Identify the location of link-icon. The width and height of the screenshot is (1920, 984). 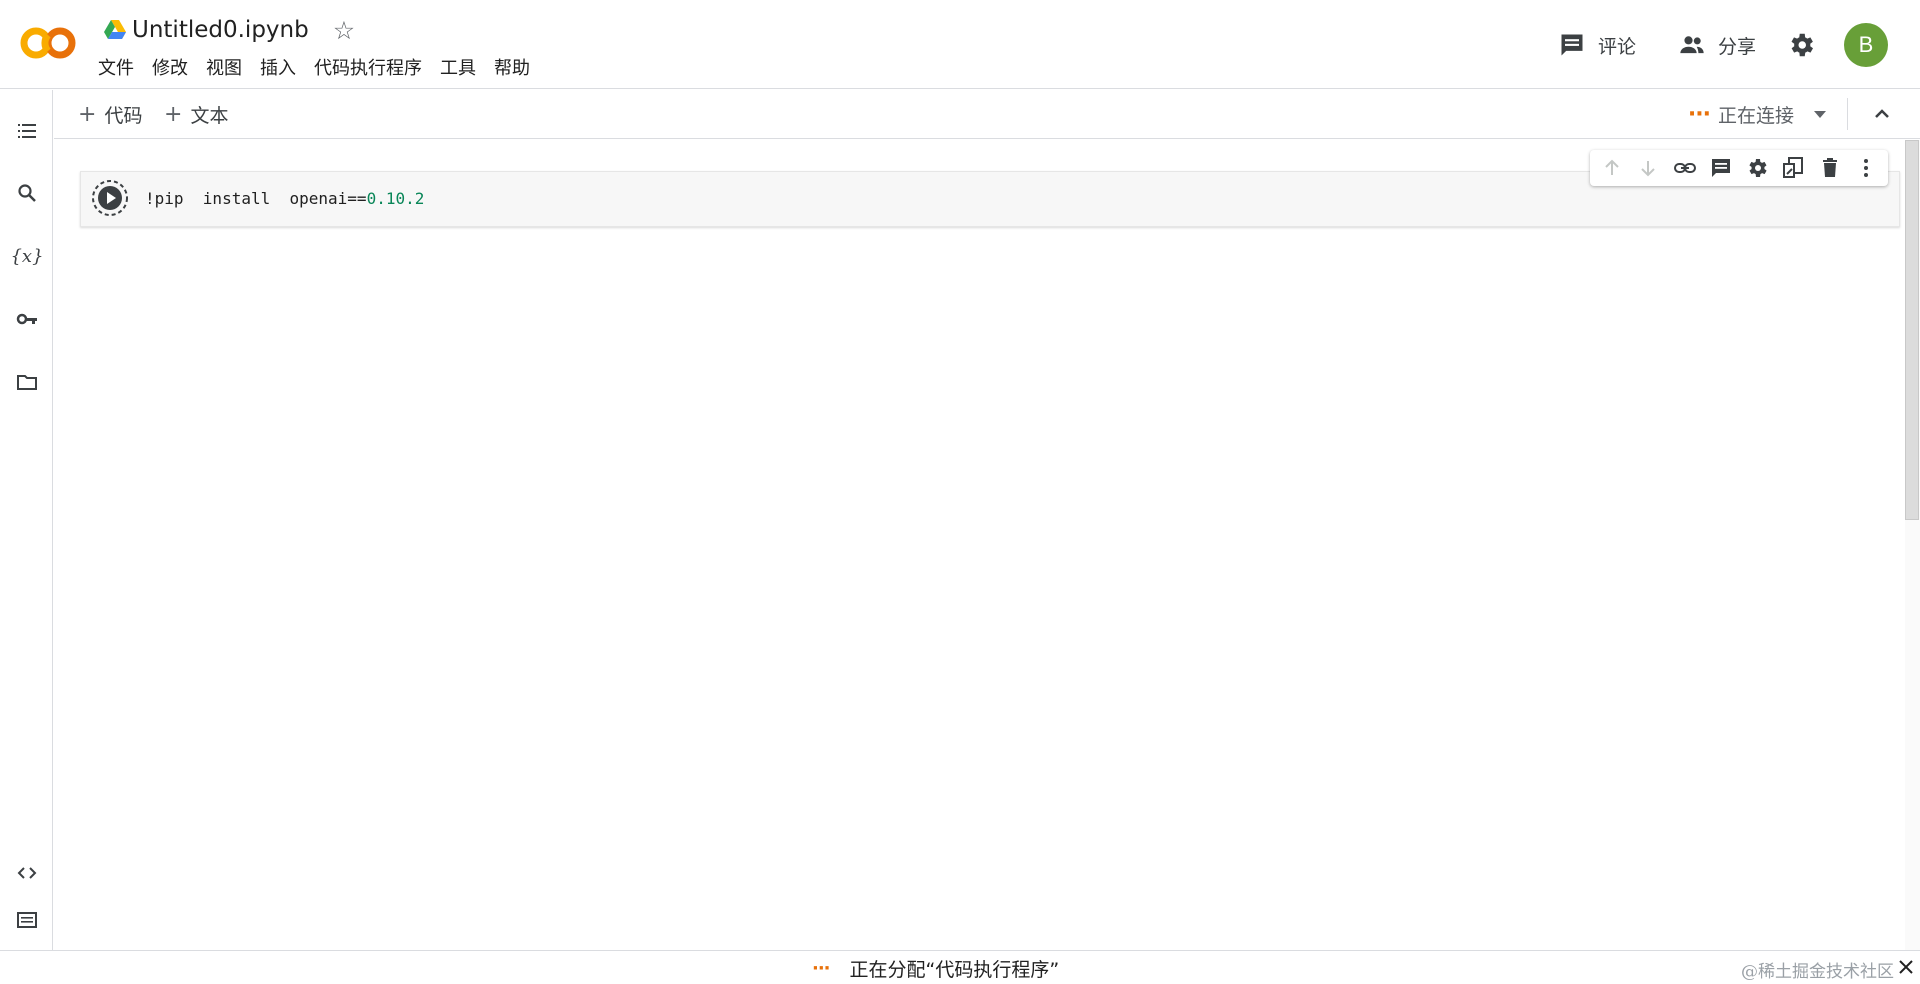
(1685, 168).